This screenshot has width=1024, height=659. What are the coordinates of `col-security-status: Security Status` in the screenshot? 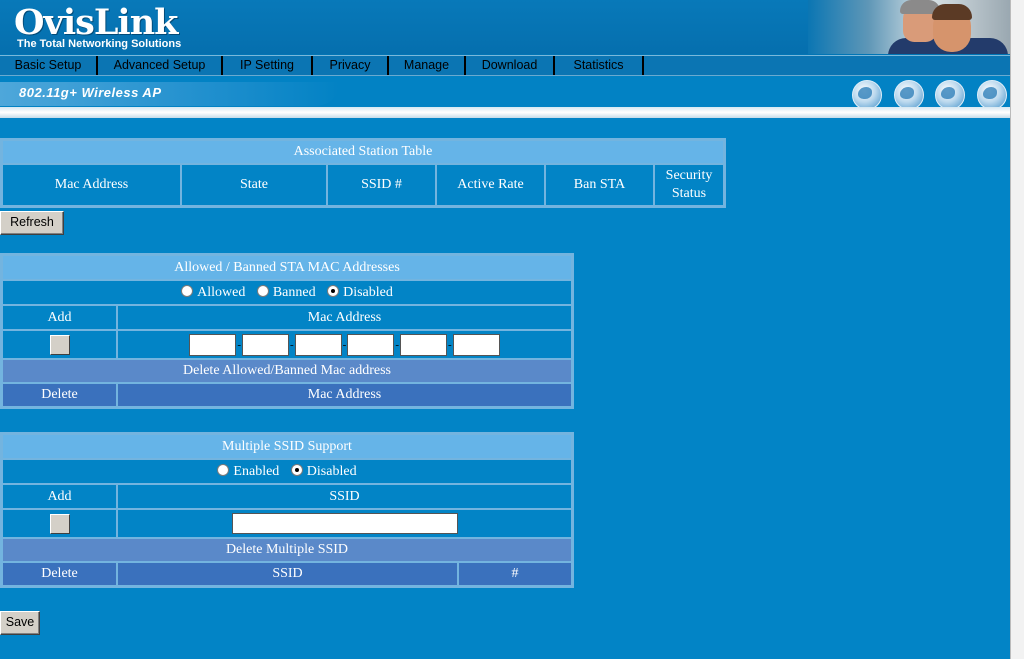 It's located at (689, 185).